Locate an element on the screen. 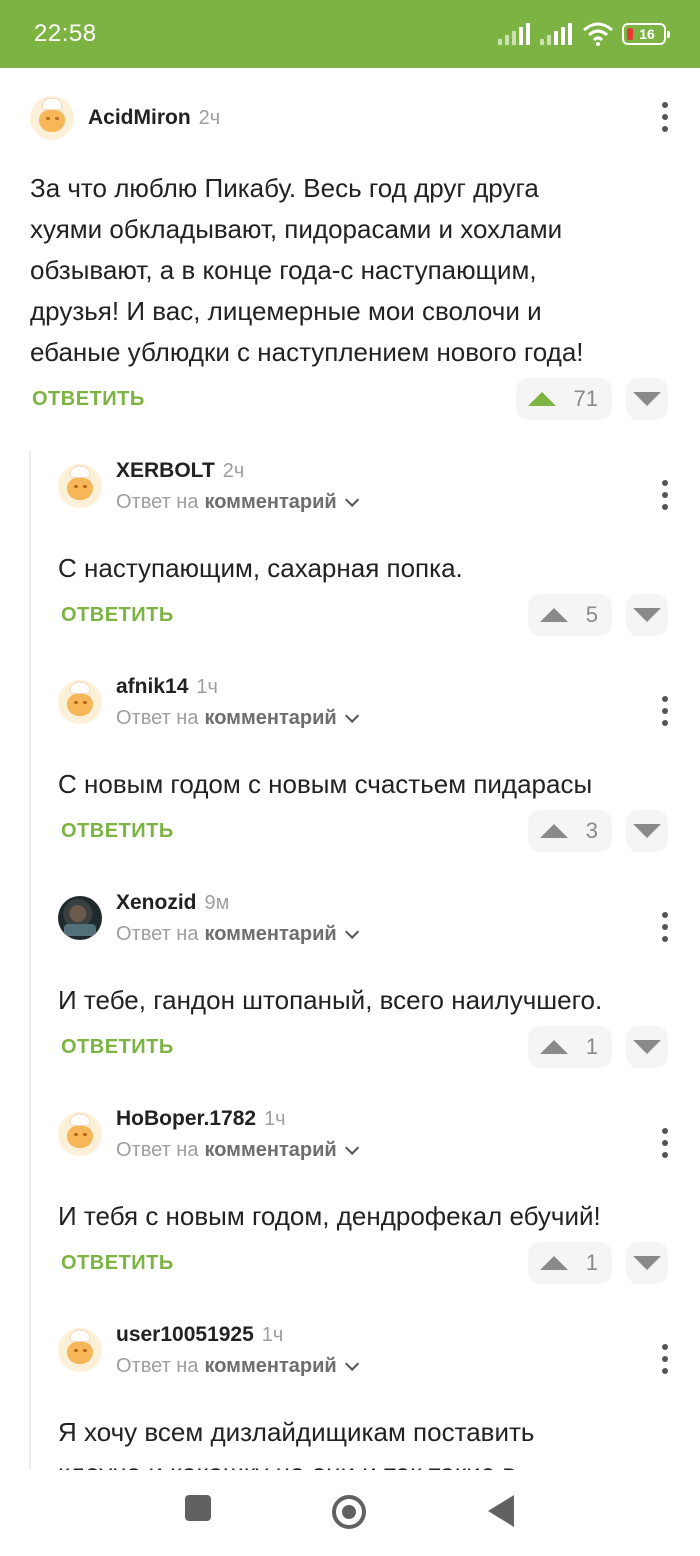  username: user10051925 is located at coordinates (185, 1334).